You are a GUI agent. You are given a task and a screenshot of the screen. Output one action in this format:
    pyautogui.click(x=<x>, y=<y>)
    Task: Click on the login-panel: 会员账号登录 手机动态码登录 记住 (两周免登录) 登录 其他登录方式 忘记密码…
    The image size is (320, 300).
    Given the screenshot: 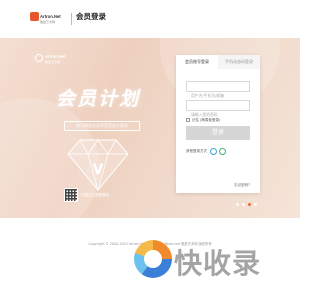 What is the action you would take?
    pyautogui.click(x=218, y=124)
    